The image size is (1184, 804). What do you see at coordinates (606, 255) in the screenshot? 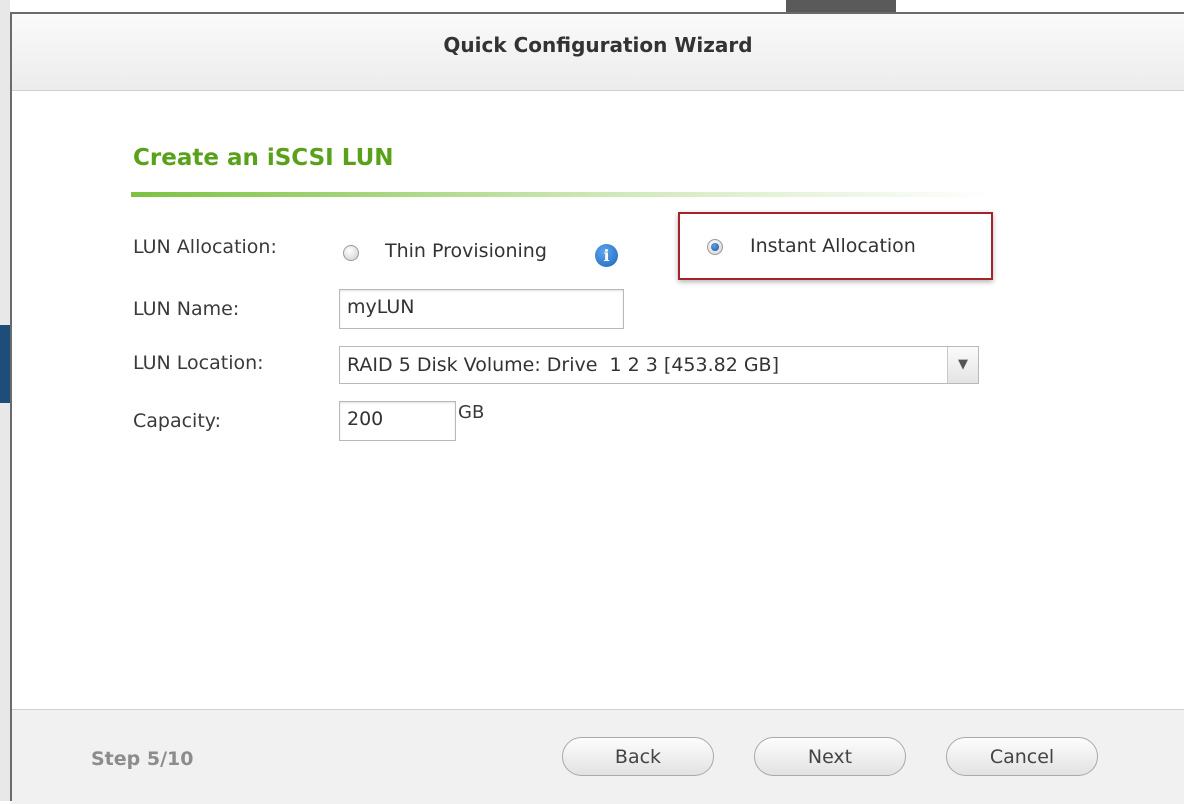
I see `info-icon: i` at bounding box center [606, 255].